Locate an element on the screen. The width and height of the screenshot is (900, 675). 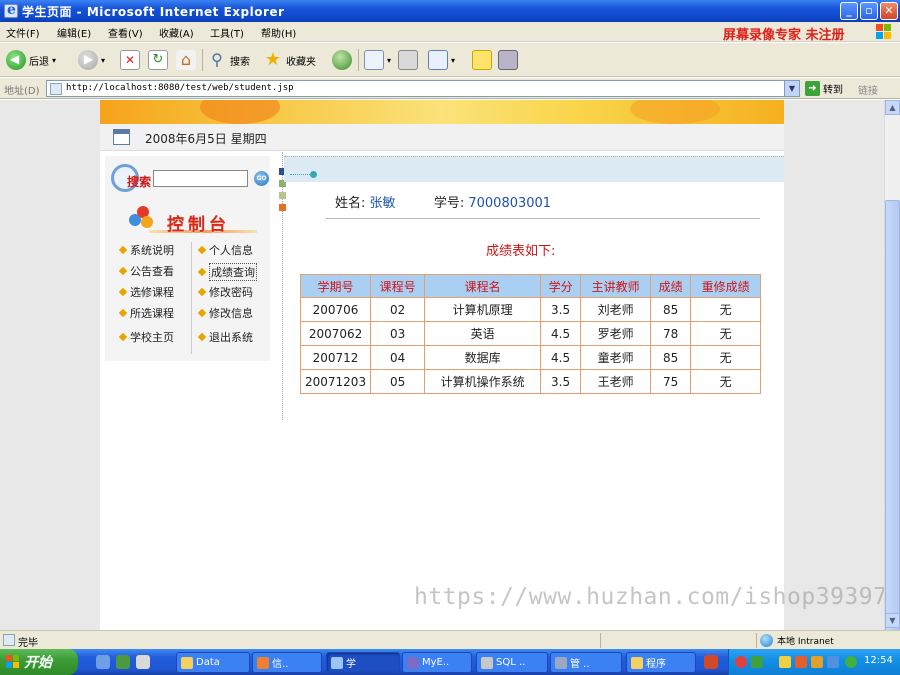
print-button is located at coordinates (408, 60).